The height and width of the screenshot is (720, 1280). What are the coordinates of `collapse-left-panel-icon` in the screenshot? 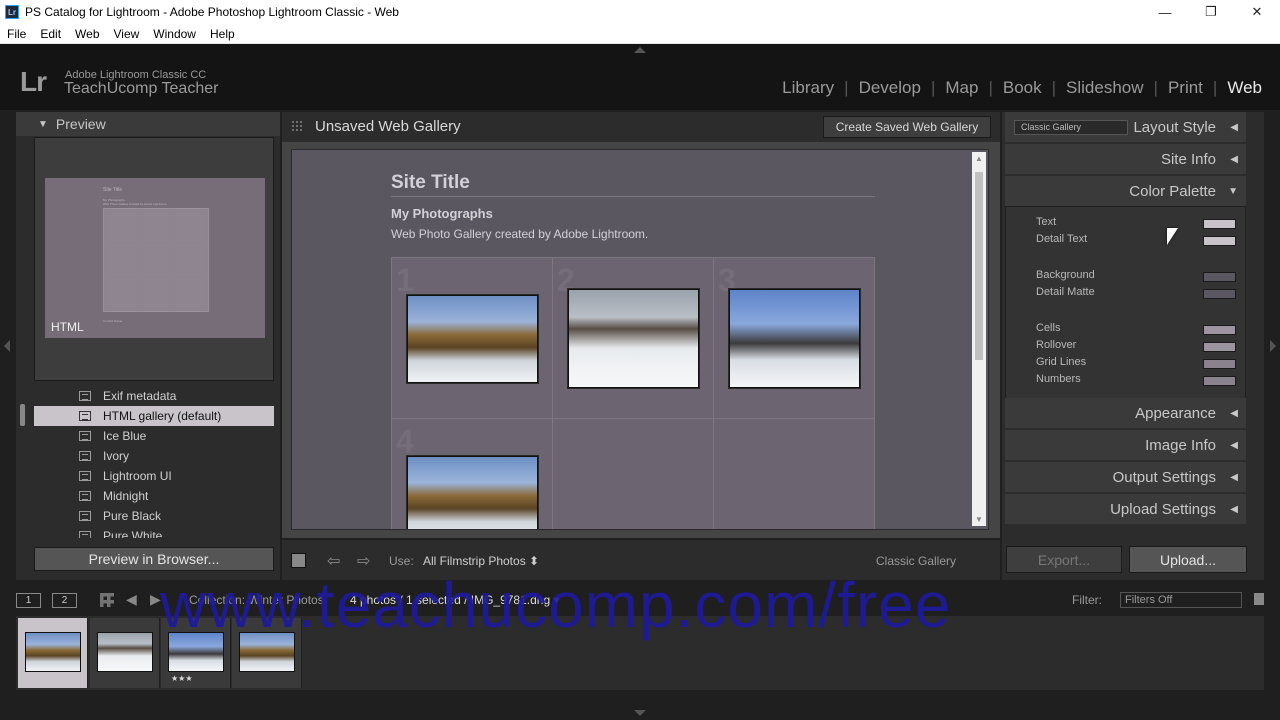 It's located at (7, 346).